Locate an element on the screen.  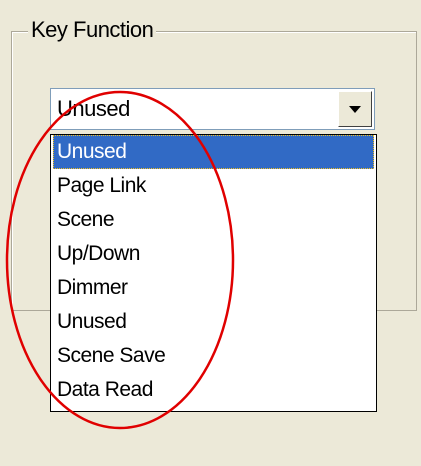
combobox-selected-value: Unused is located at coordinates (93, 108).